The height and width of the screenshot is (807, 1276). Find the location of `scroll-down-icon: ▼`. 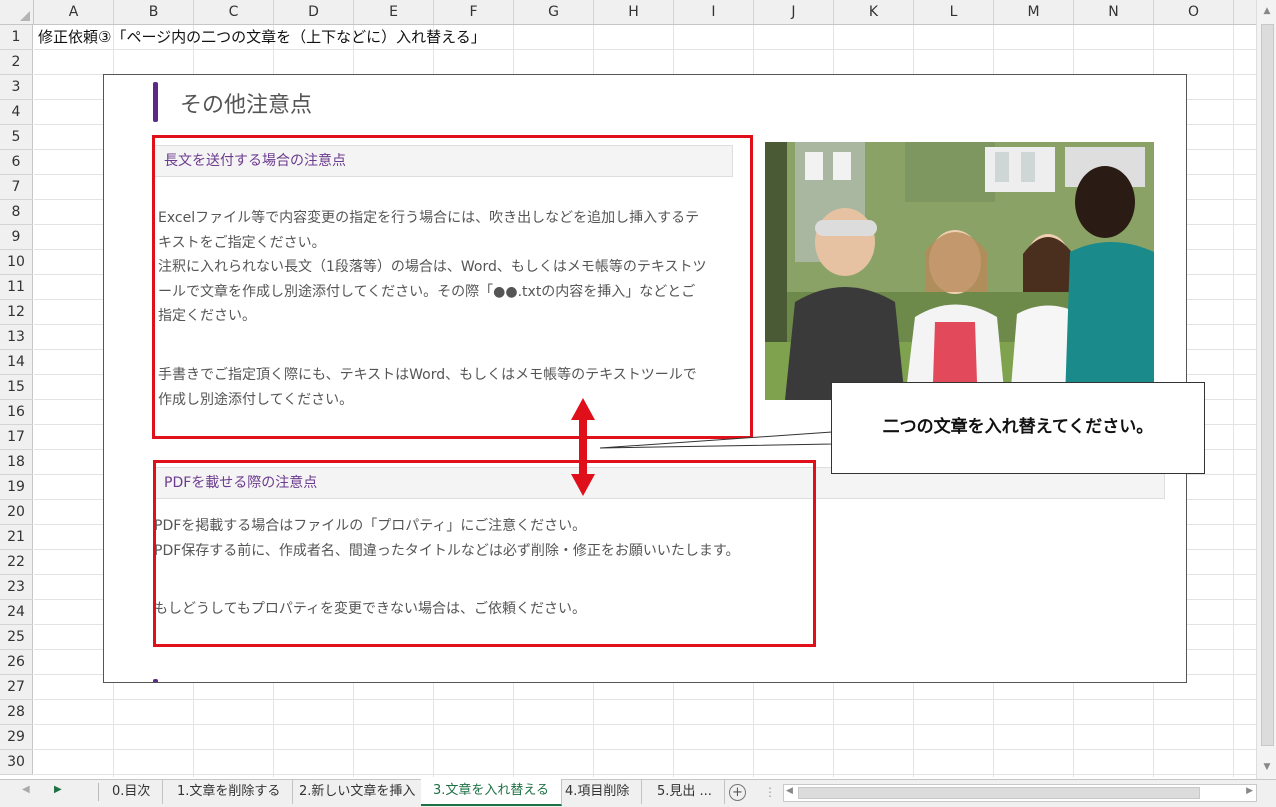

scroll-down-icon: ▼ is located at coordinates (1266, 767).